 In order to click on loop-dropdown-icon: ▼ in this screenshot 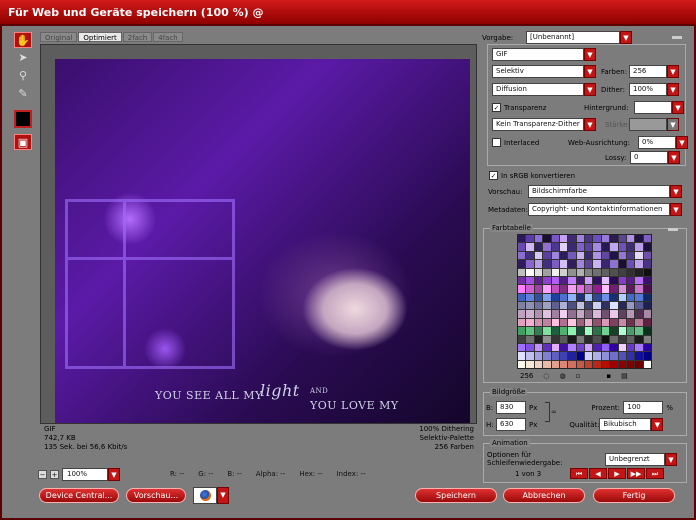, I will do `click(671, 459)`.